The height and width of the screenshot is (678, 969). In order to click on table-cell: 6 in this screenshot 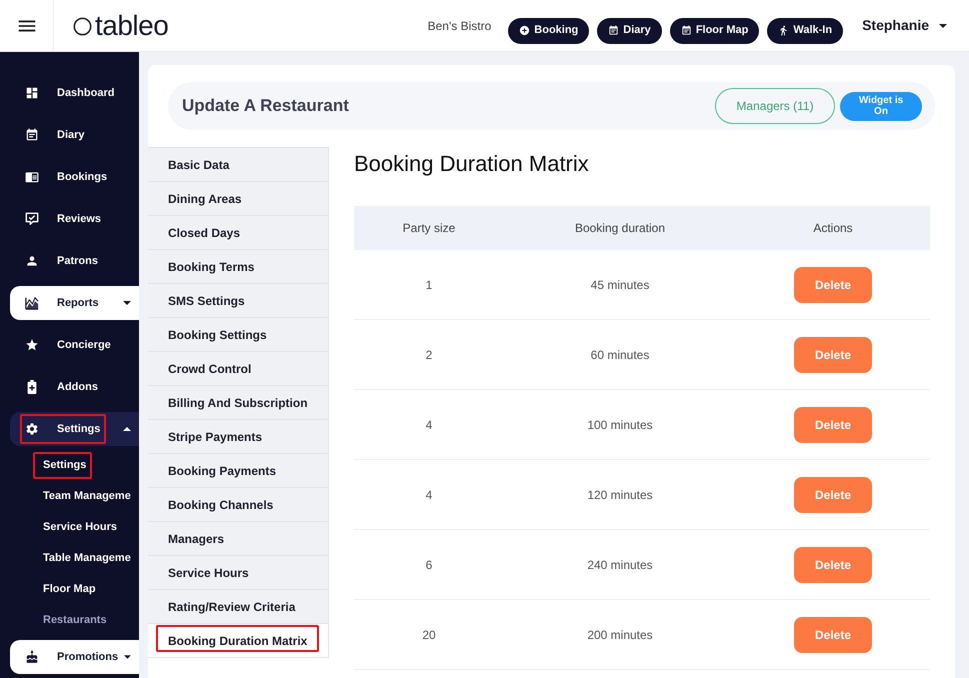, I will do `click(429, 565)`.